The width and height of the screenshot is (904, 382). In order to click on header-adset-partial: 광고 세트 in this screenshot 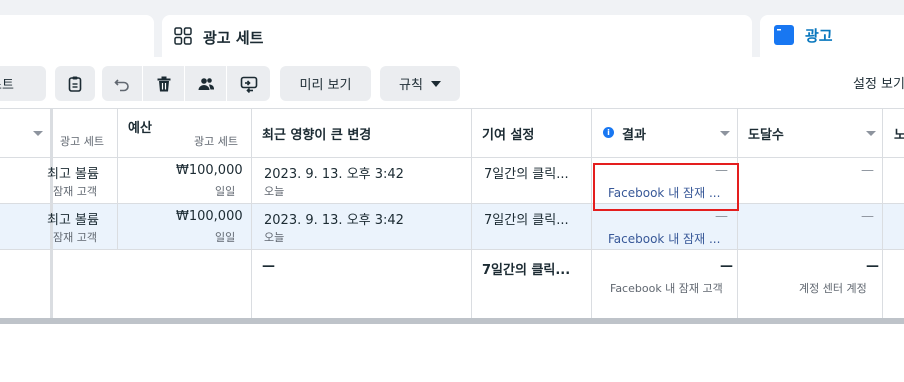, I will do `click(82, 141)`.